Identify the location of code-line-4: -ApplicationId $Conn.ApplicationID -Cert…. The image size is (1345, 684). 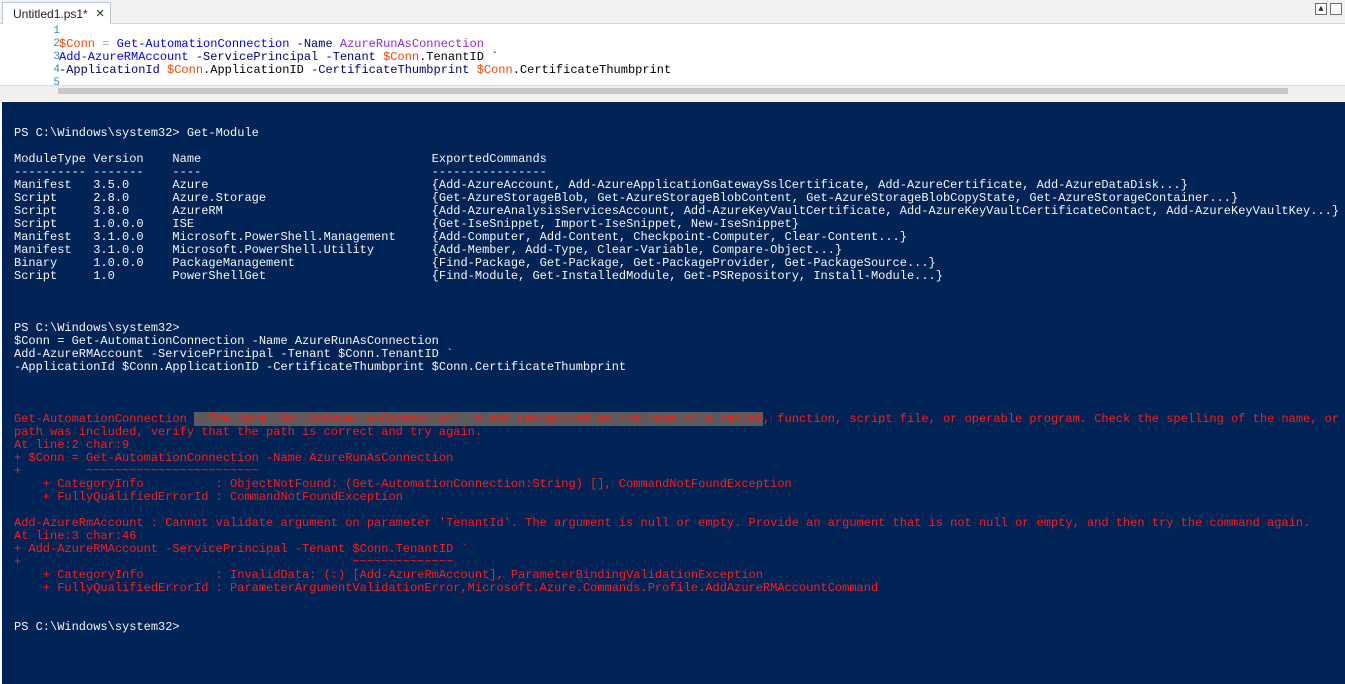
(365, 70).